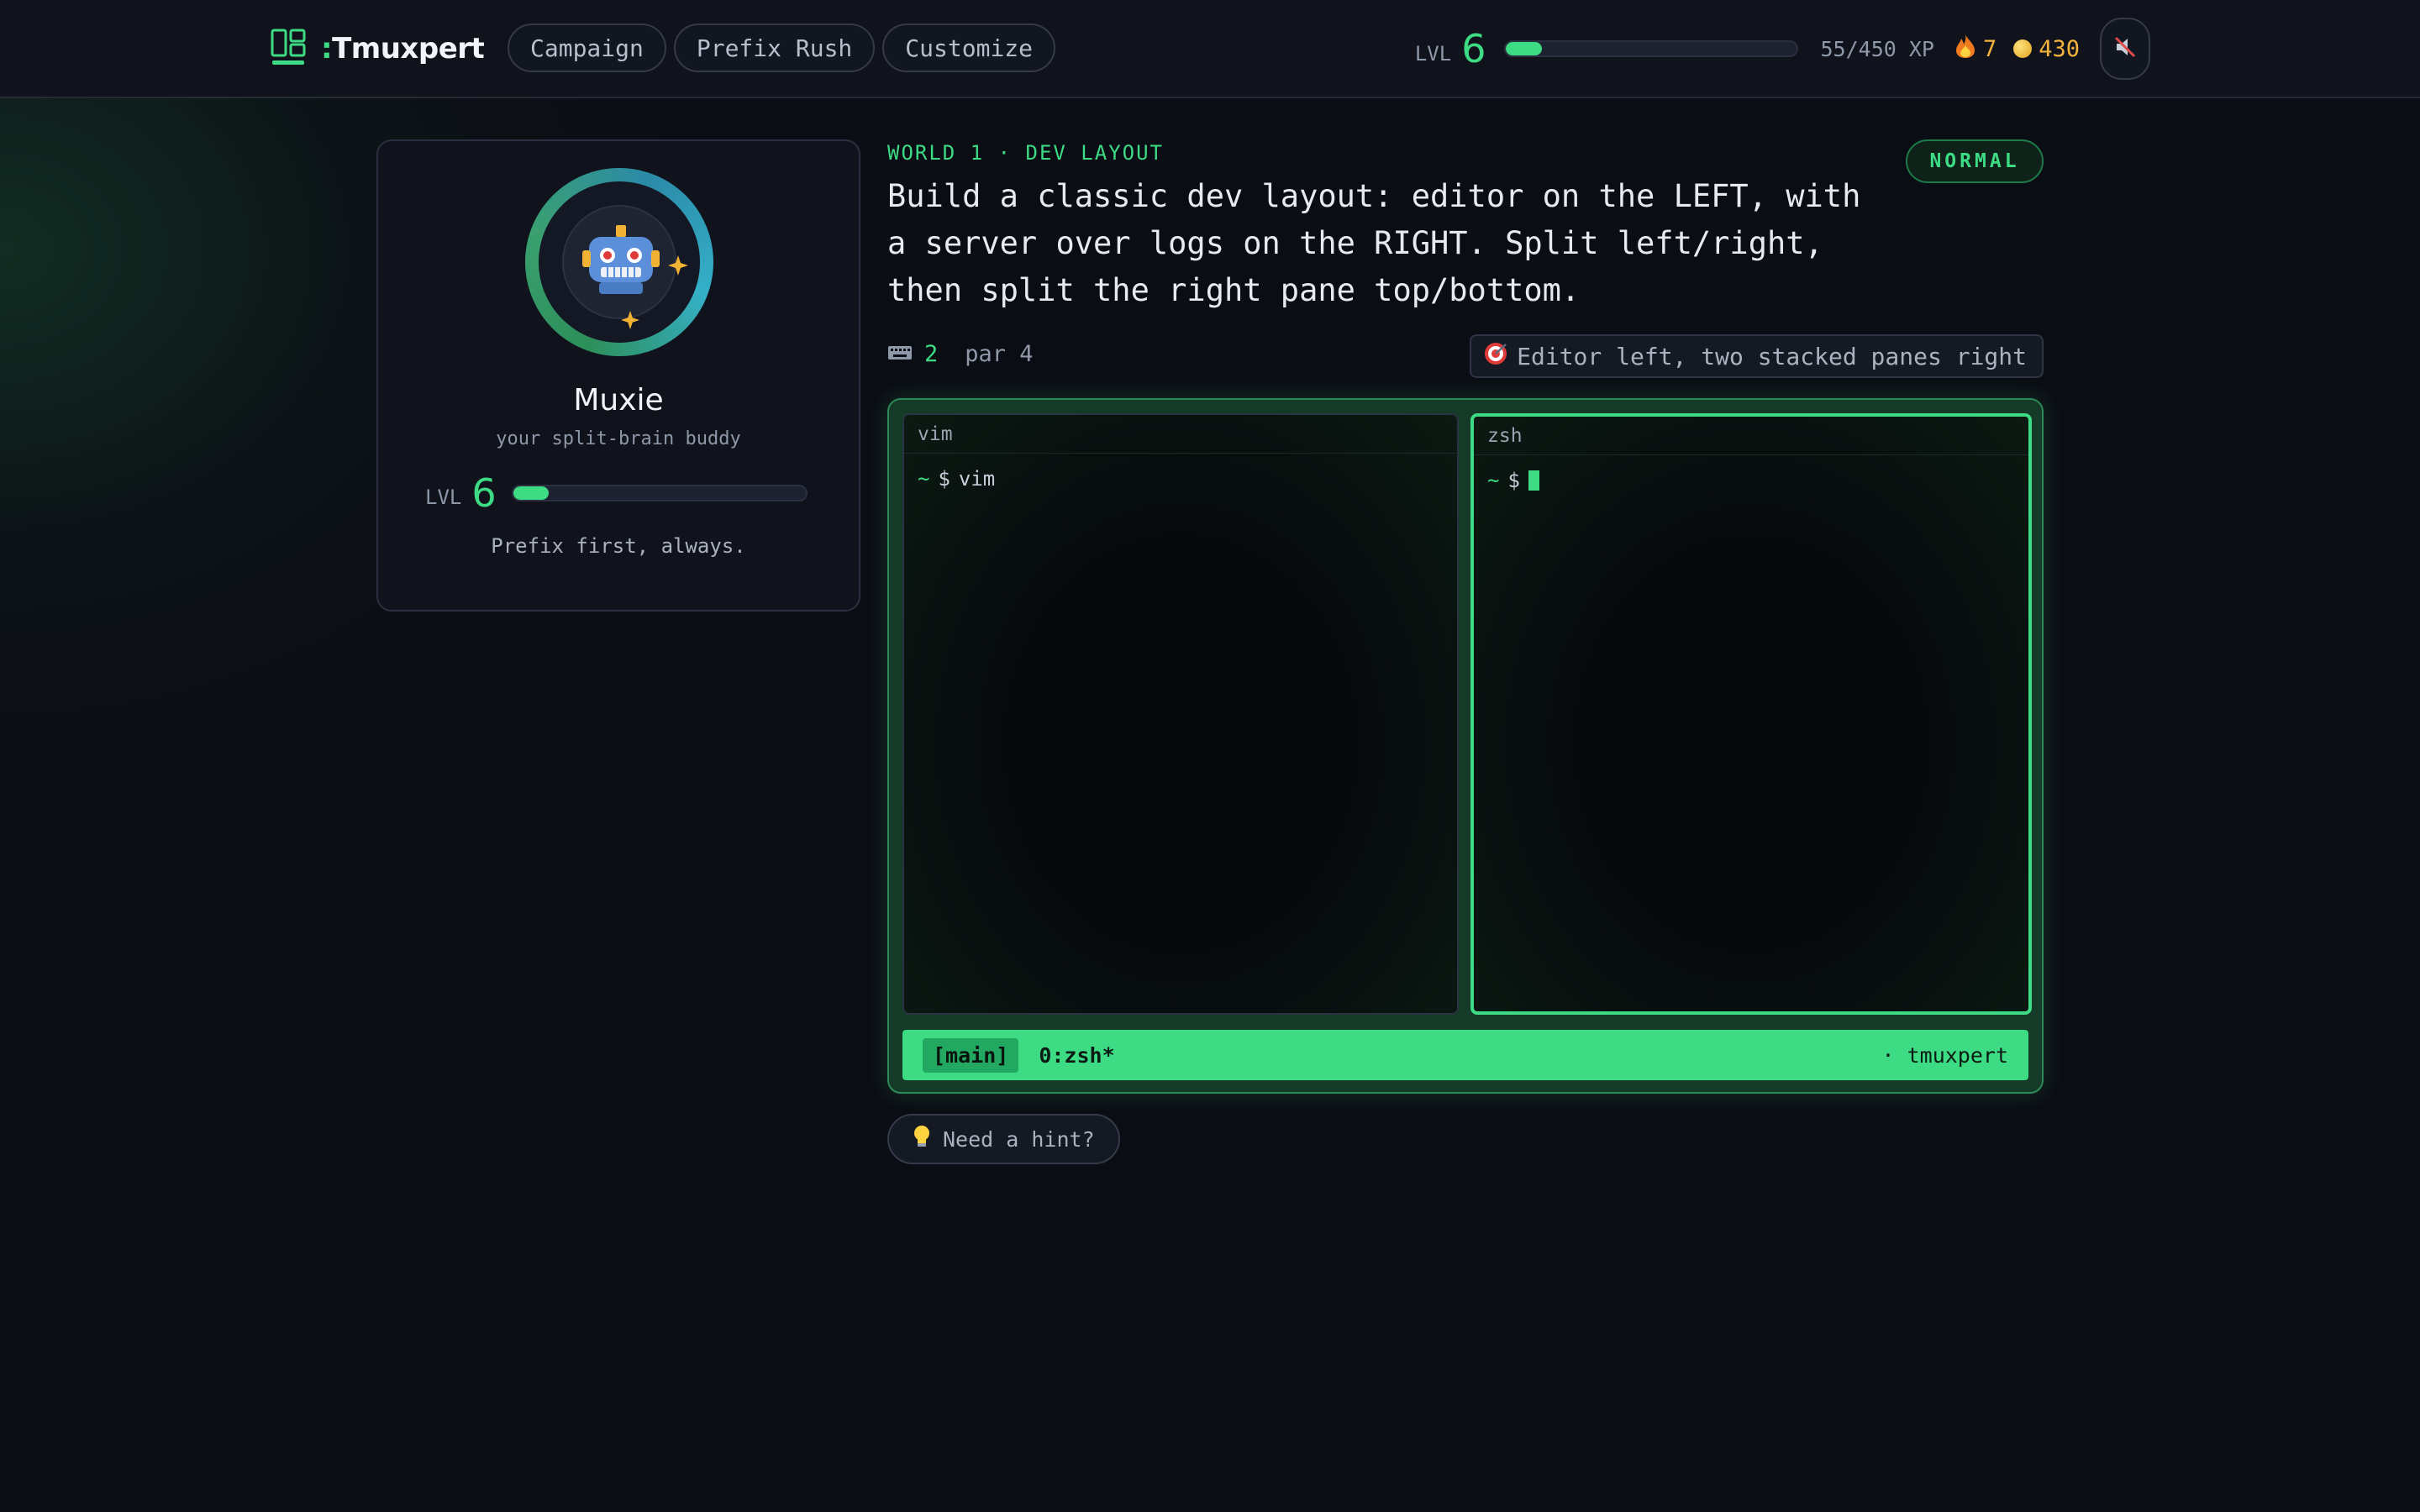 This screenshot has width=2420, height=1512. Describe the element at coordinates (1989, 48) in the screenshot. I see `streak-count: 7` at that location.